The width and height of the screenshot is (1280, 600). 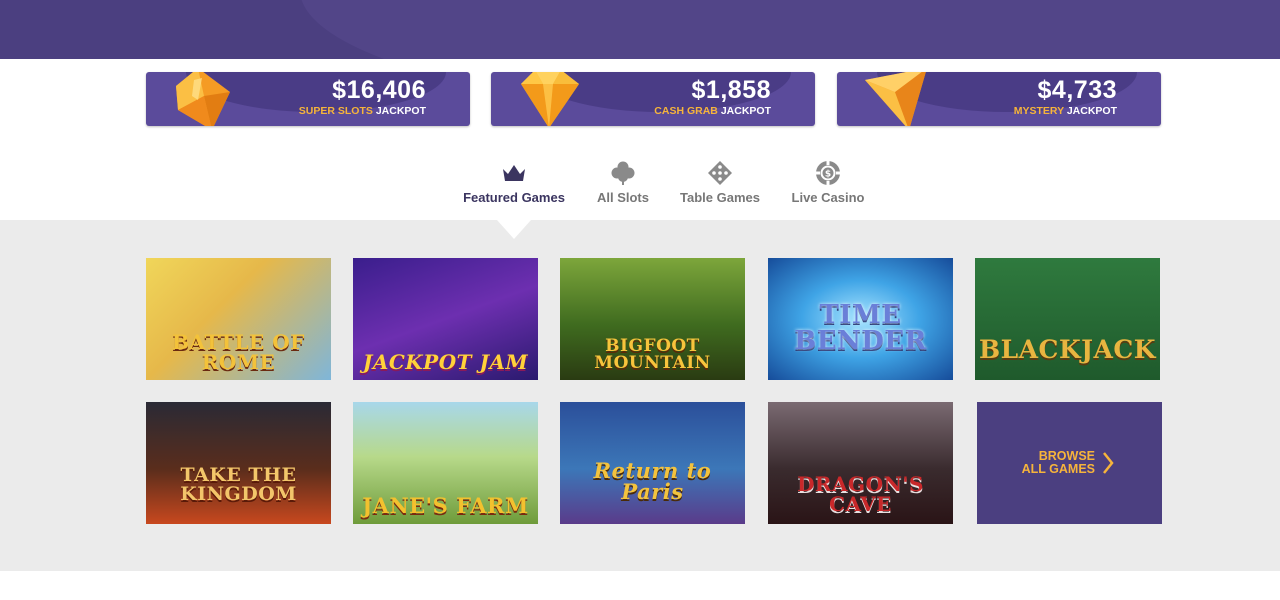 I want to click on chevron-right-icon, so click(x=1108, y=463).